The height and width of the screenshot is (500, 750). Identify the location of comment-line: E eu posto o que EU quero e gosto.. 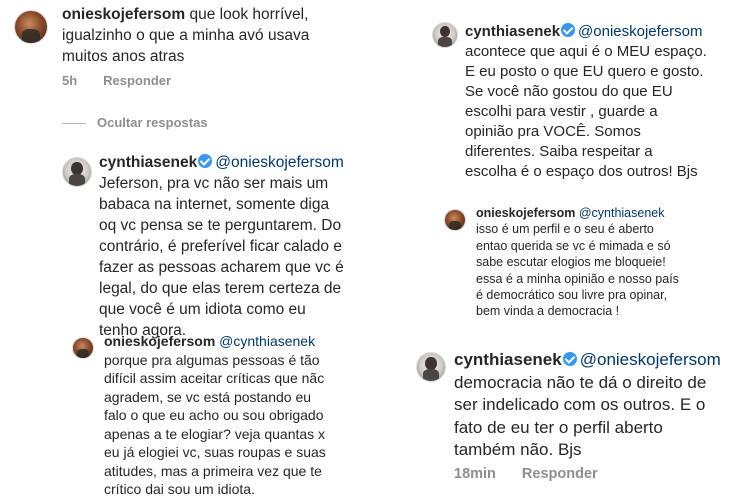
(584, 71).